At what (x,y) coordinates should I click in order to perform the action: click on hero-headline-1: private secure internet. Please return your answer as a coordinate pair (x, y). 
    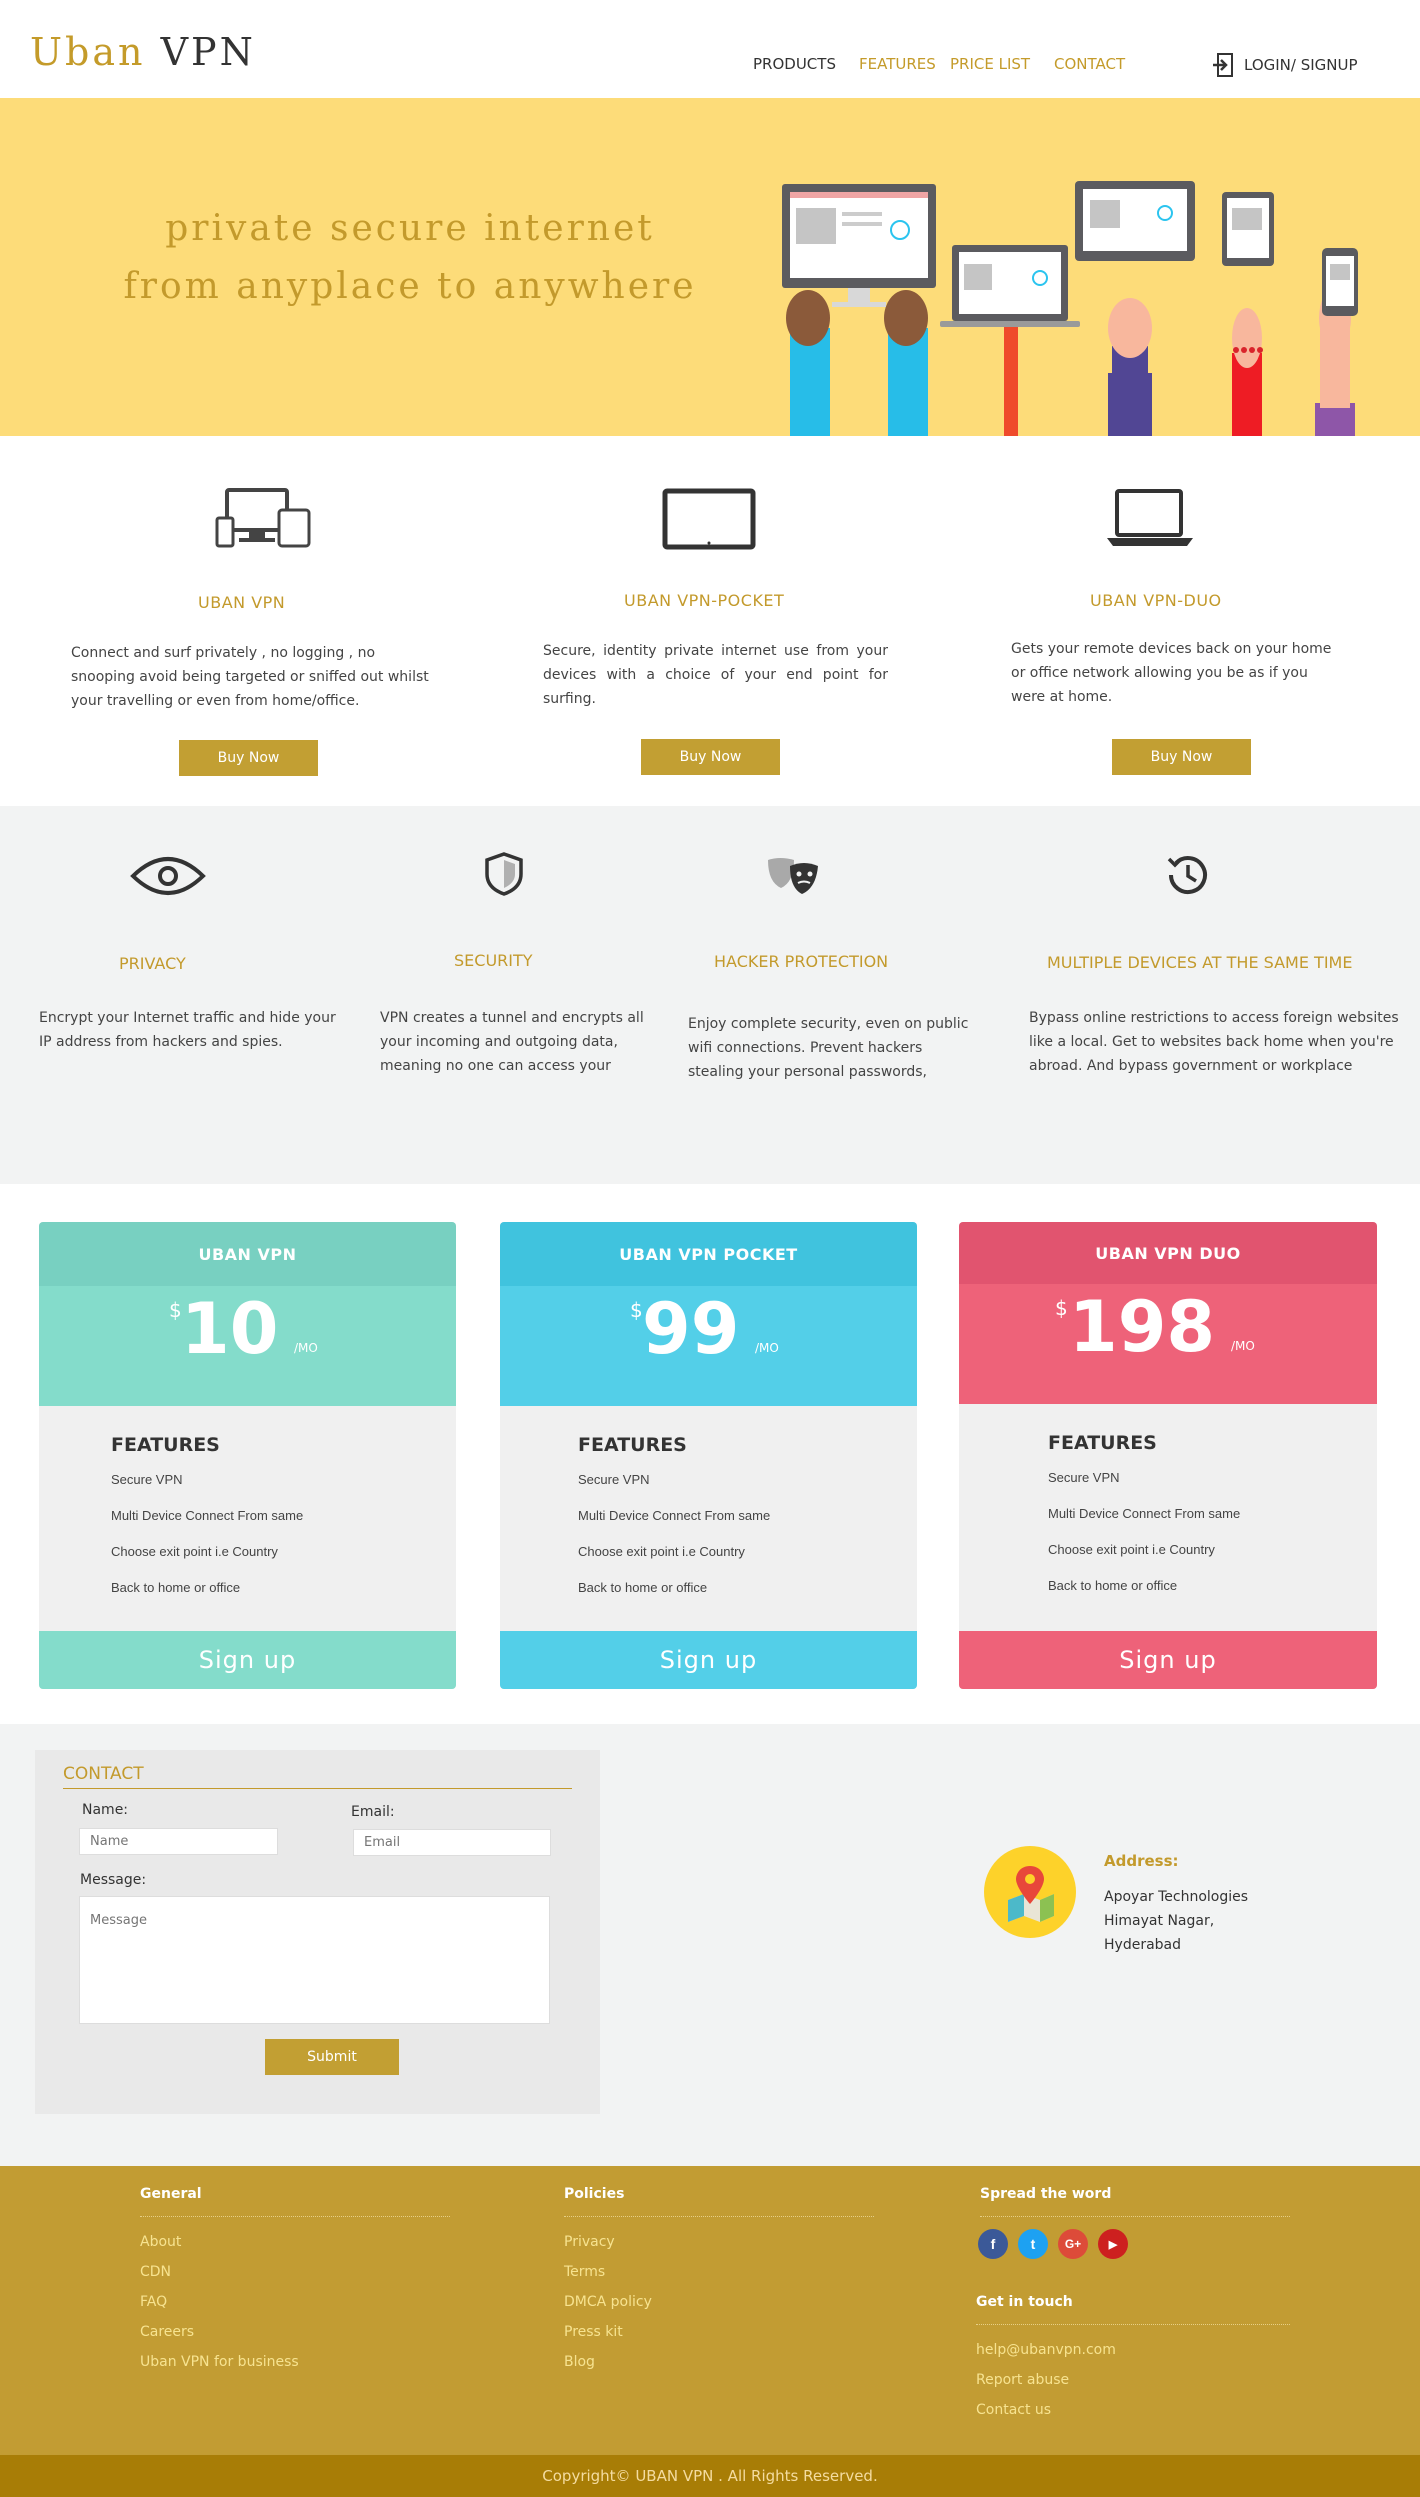
    Looking at the image, I should click on (410, 228).